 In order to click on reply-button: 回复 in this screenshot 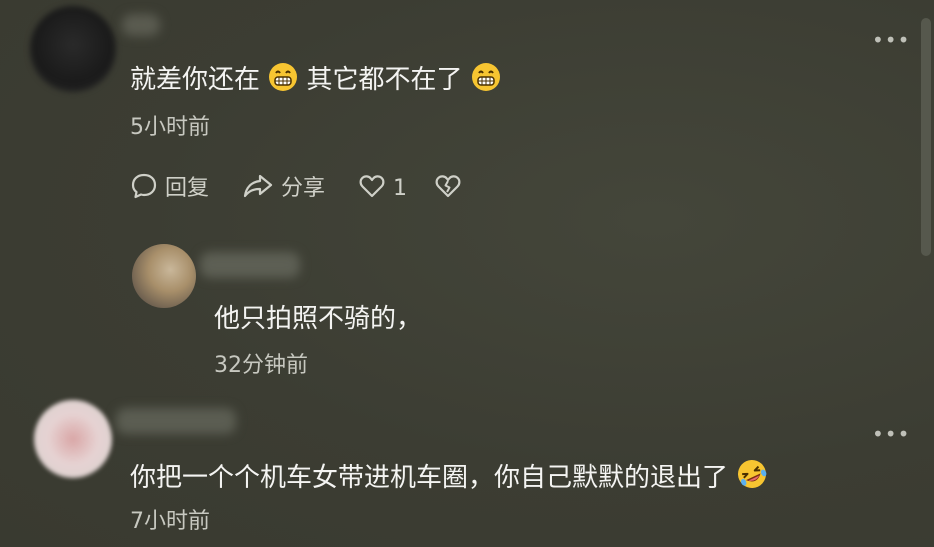, I will do `click(169, 189)`.